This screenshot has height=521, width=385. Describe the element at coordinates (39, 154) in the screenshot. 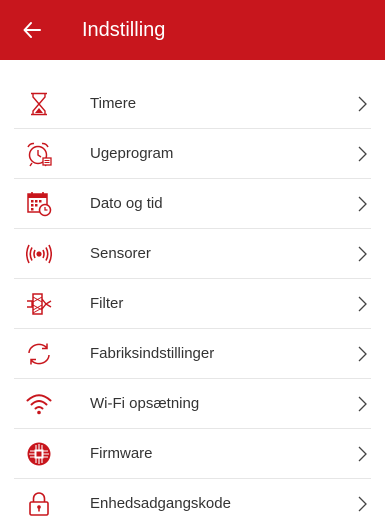

I see `alarm-clock-icon` at that location.